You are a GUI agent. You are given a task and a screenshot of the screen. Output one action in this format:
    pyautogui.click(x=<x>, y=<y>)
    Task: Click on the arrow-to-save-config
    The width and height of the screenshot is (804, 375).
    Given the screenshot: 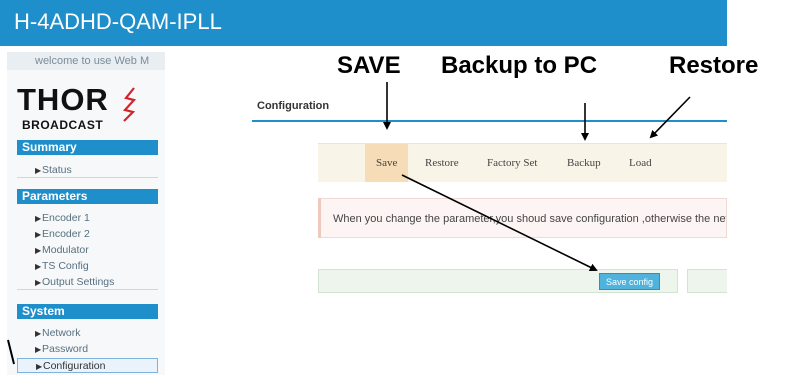 What is the action you would take?
    pyautogui.click(x=499, y=222)
    